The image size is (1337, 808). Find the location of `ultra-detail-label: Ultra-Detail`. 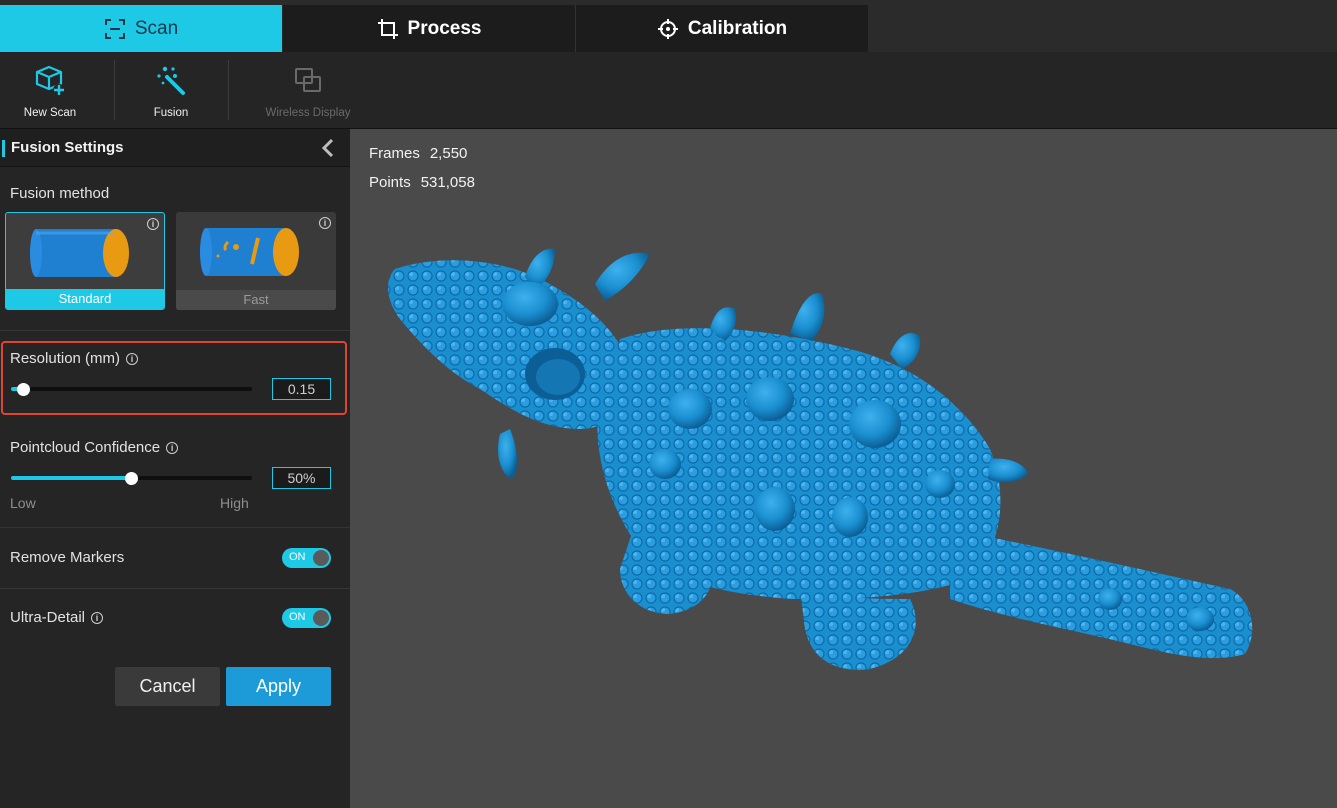

ultra-detail-label: Ultra-Detail is located at coordinates (48, 617).